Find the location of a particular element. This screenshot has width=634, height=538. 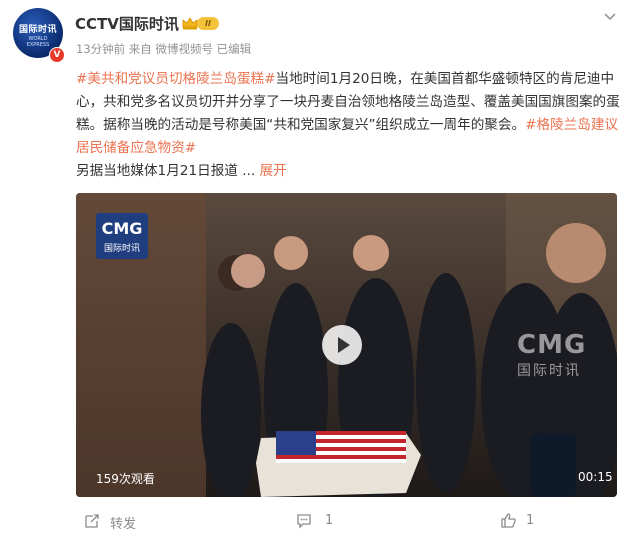

watermark-title: CMG is located at coordinates (552, 345).